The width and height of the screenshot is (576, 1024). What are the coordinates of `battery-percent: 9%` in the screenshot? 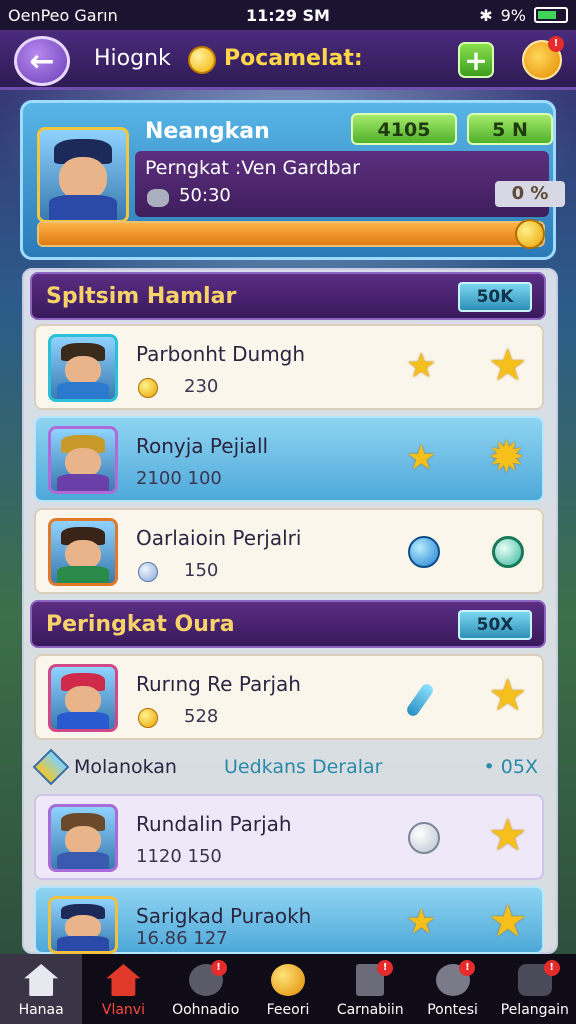 It's located at (513, 15).